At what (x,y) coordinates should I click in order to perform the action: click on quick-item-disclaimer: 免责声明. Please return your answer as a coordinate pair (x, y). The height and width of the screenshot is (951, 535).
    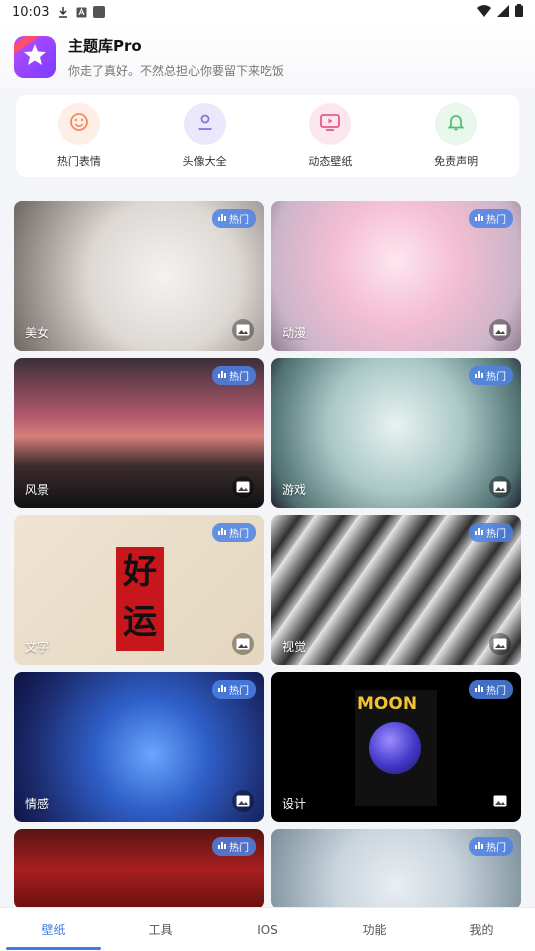
    Looking at the image, I should click on (456, 136).